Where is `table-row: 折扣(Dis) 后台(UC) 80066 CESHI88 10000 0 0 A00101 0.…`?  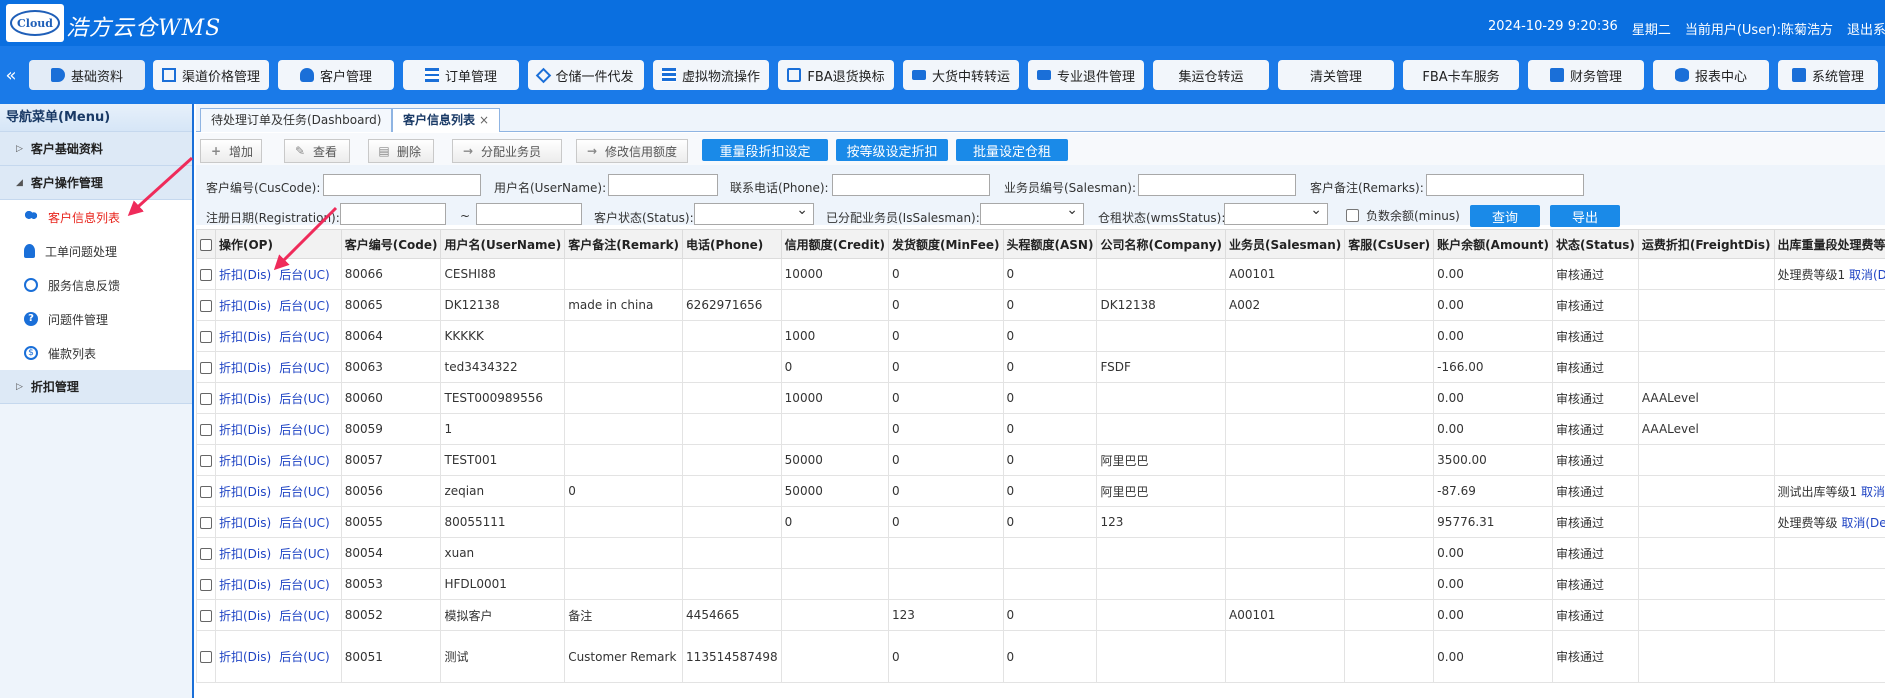 table-row: 折扣(Dis) 后台(UC) 80066 CESHI88 10000 0 0 A00101 0.… is located at coordinates (1040, 274).